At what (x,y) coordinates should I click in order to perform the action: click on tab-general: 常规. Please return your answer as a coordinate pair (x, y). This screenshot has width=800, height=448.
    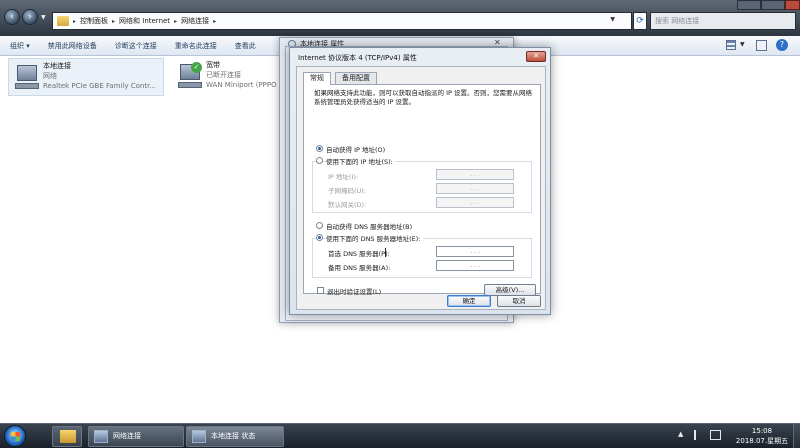
    Looking at the image, I should click on (317, 78).